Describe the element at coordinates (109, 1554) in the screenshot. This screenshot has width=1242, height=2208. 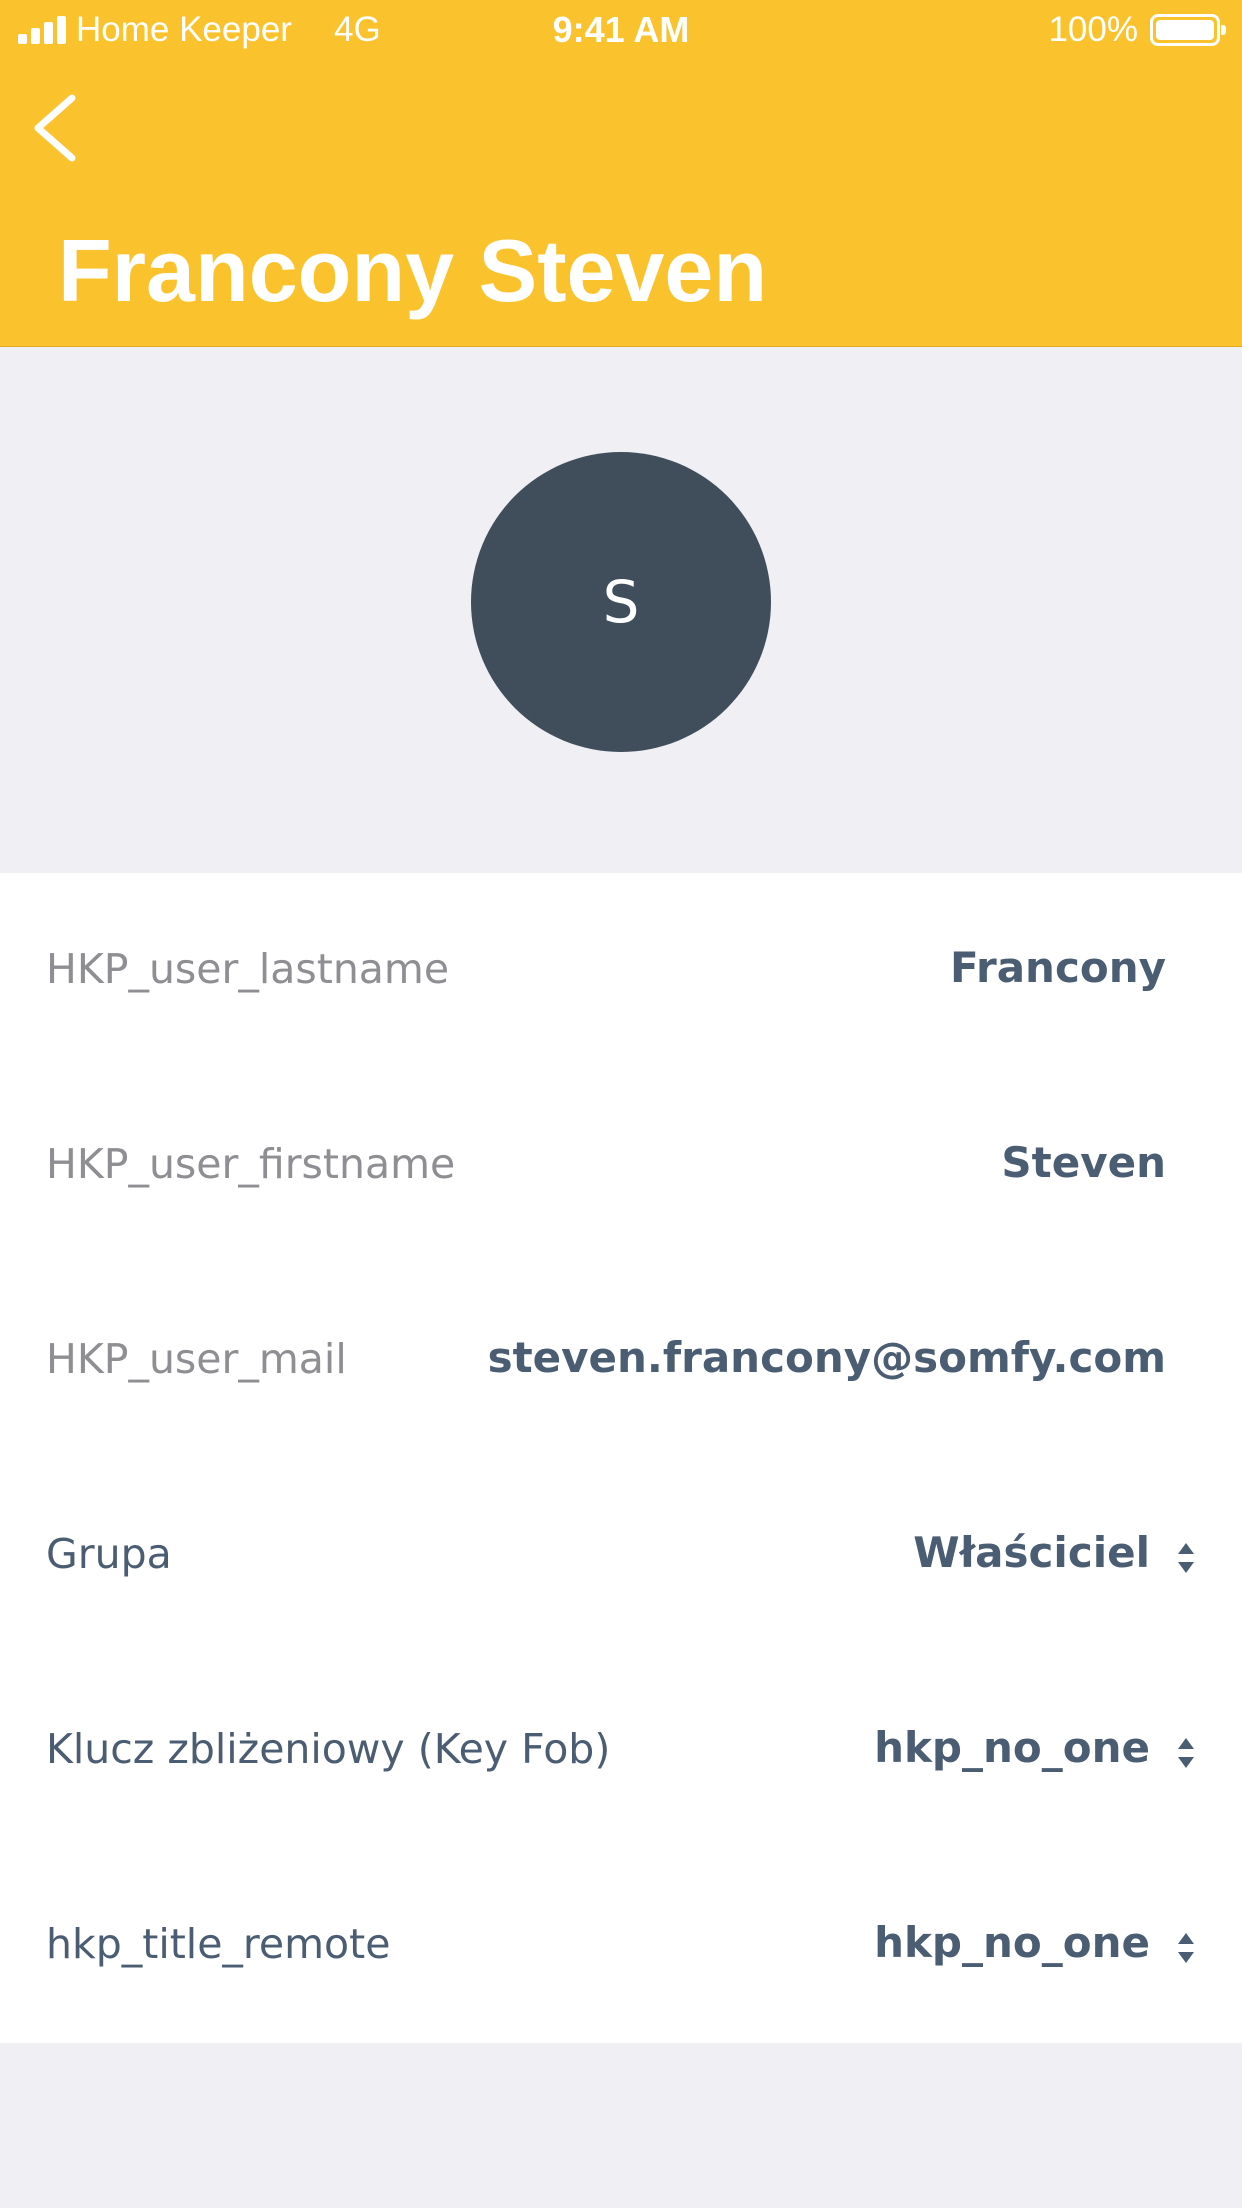
I see `group-label: Grupa` at that location.